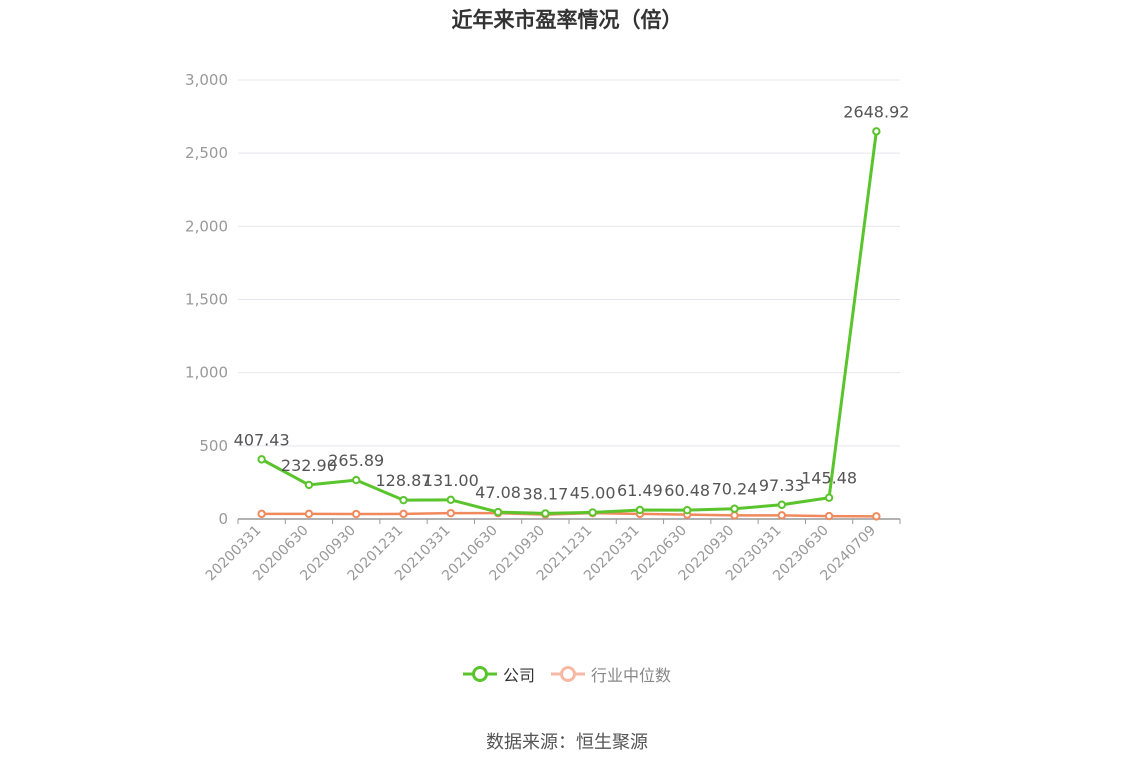 This screenshot has width=1134, height=766. I want to click on data-label-company: 97.33, so click(782, 485).